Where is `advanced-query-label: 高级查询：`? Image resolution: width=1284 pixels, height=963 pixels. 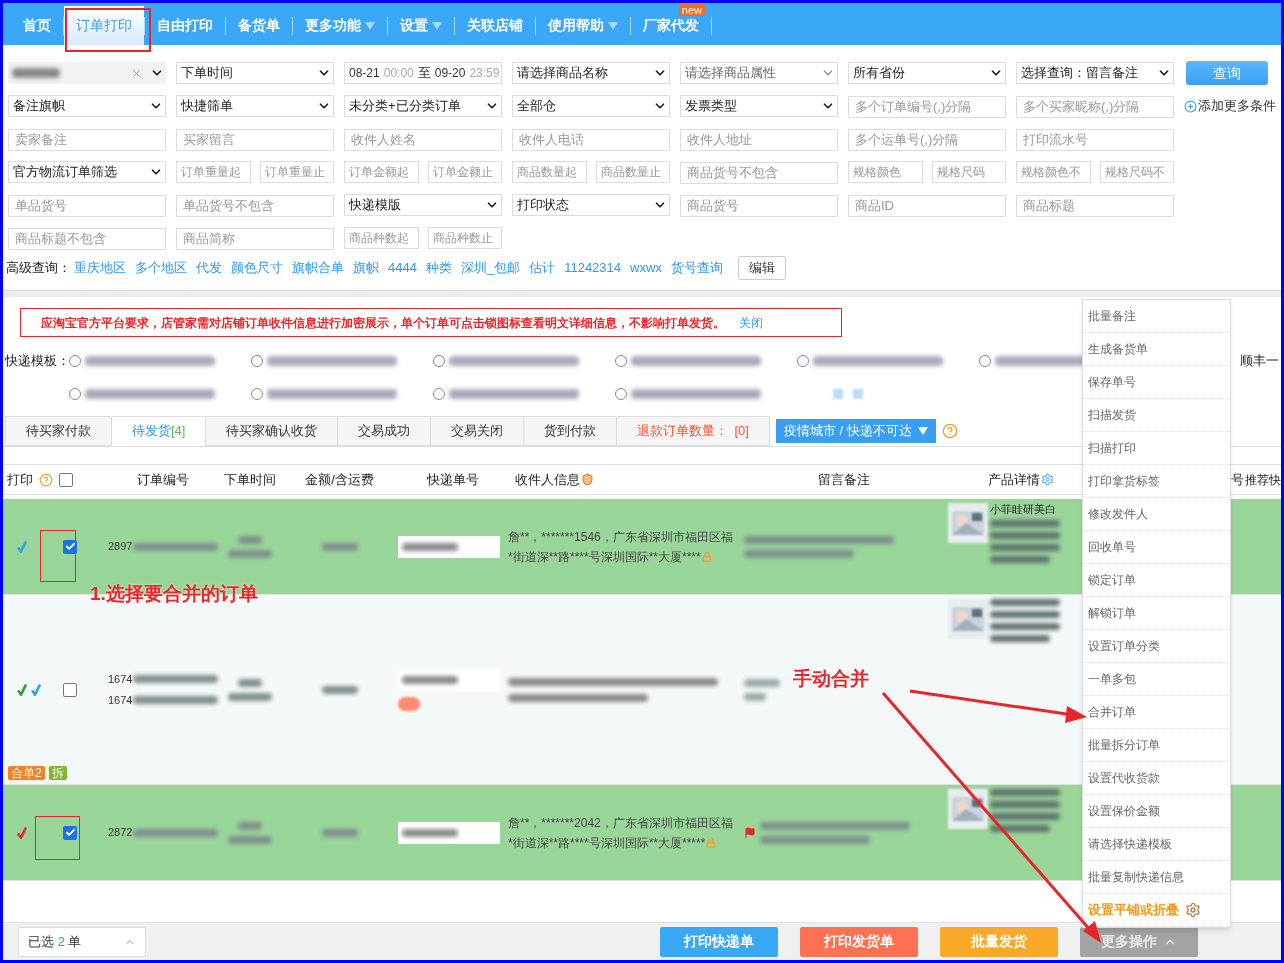
advanced-query-label: 高级查询： is located at coordinates (38, 268).